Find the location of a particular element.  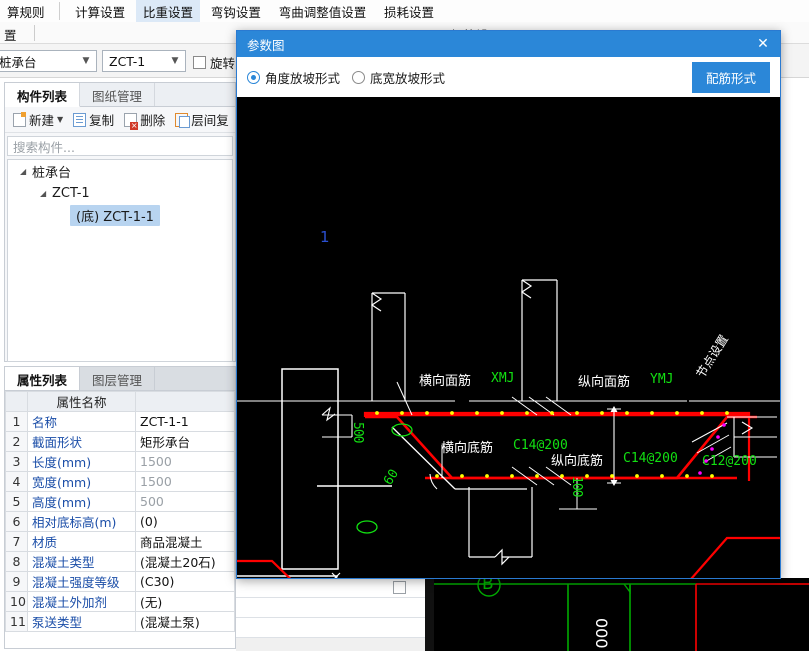

component-type-dropdown: 桩承台 ▼ is located at coordinates (48, 61).